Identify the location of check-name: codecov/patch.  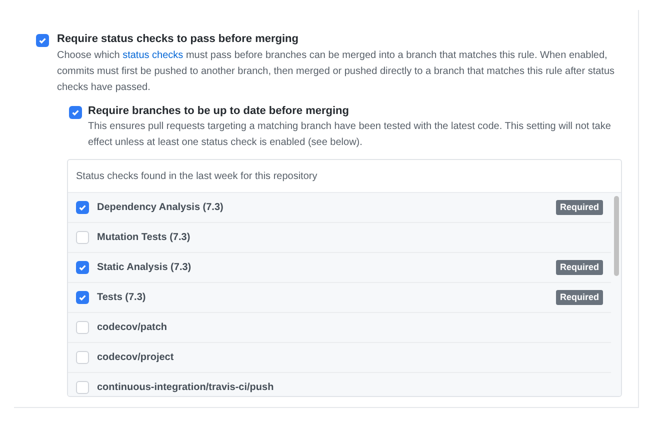
(132, 328).